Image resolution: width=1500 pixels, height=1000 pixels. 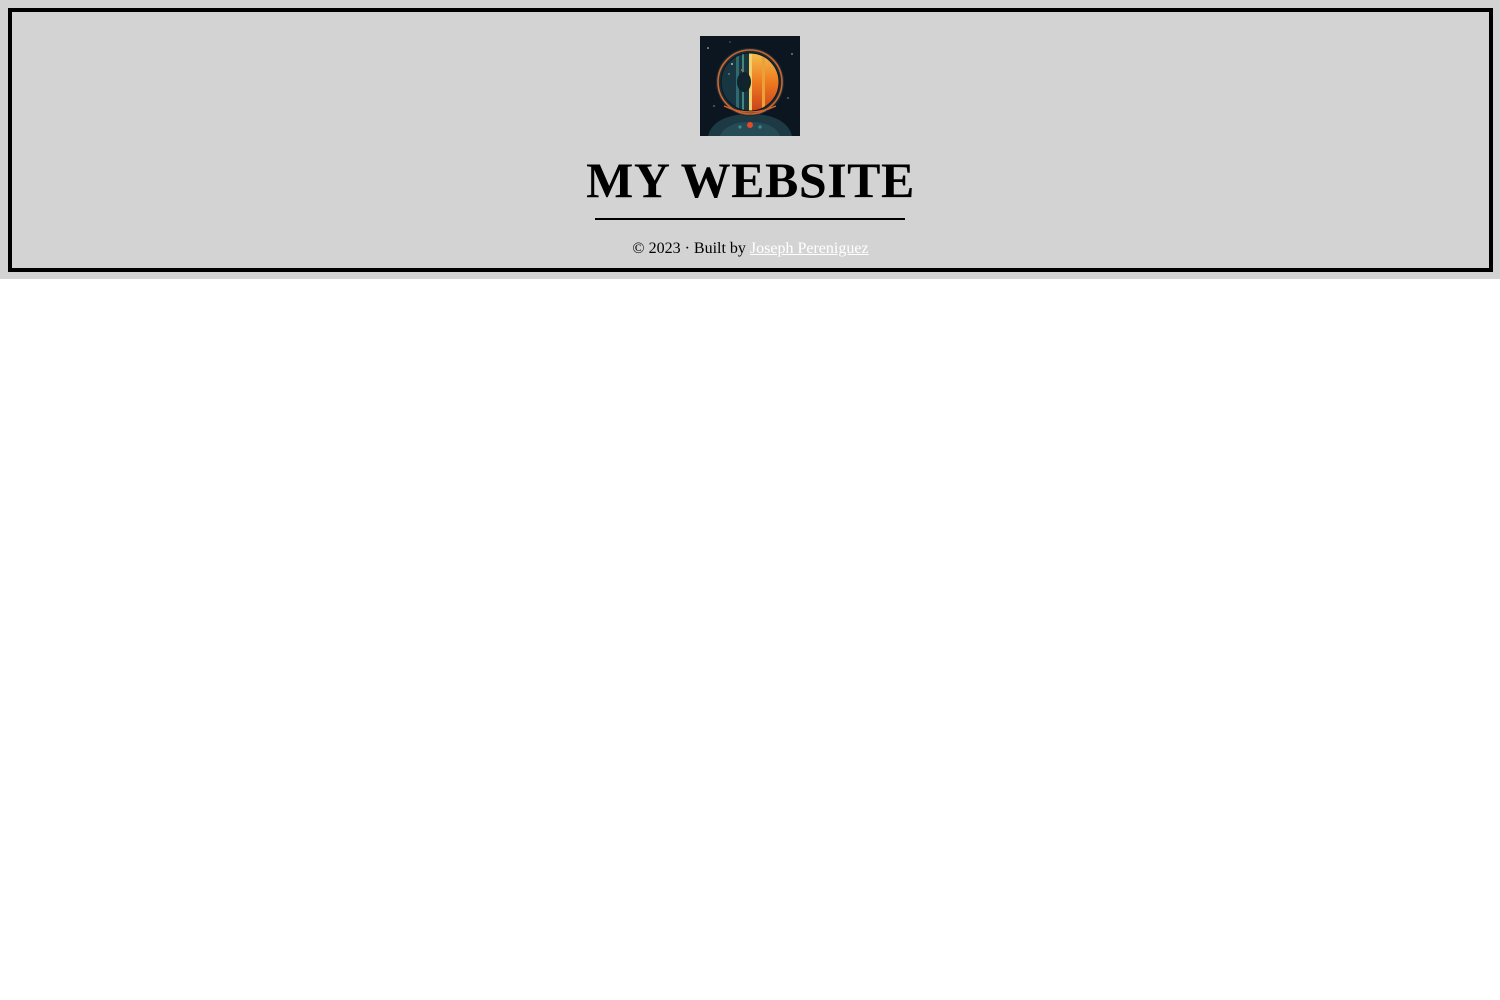 I want to click on astronaut-helmet-icon, so click(x=750, y=86).